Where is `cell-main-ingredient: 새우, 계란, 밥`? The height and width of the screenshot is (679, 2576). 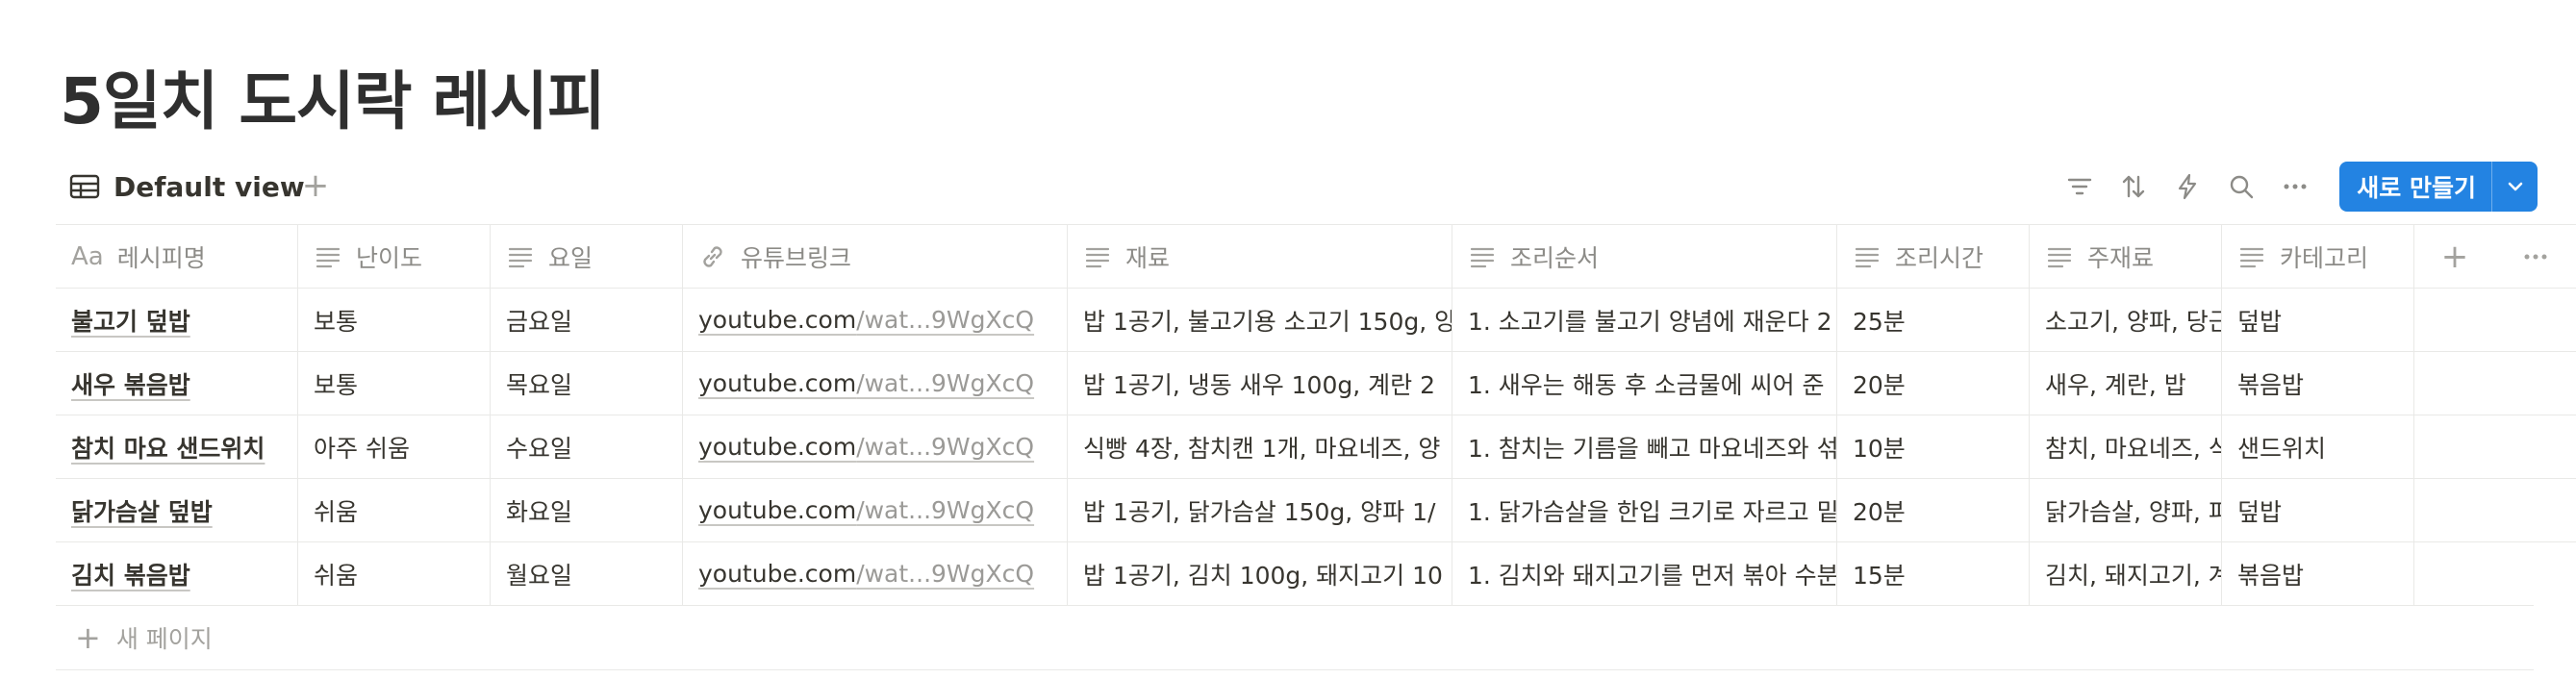 cell-main-ingredient: 새우, 계란, 밥 is located at coordinates (2126, 384).